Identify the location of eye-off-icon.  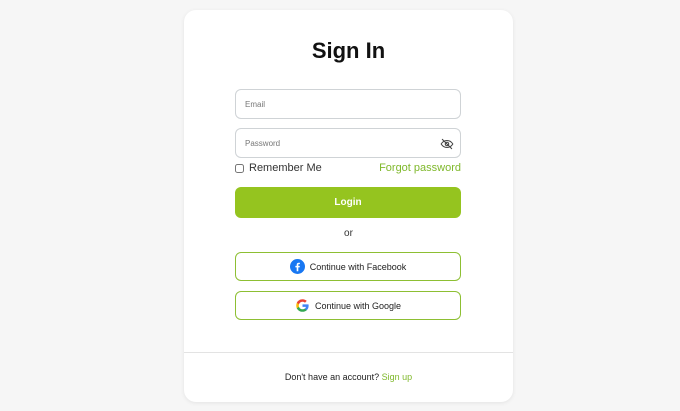
(447, 144).